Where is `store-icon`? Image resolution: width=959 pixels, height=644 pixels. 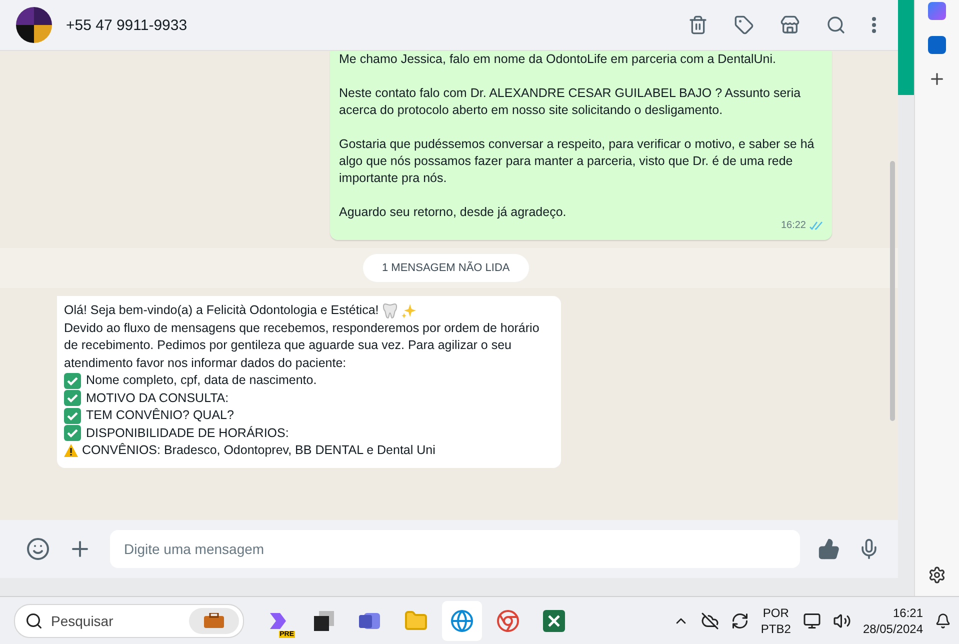
store-icon is located at coordinates (790, 25).